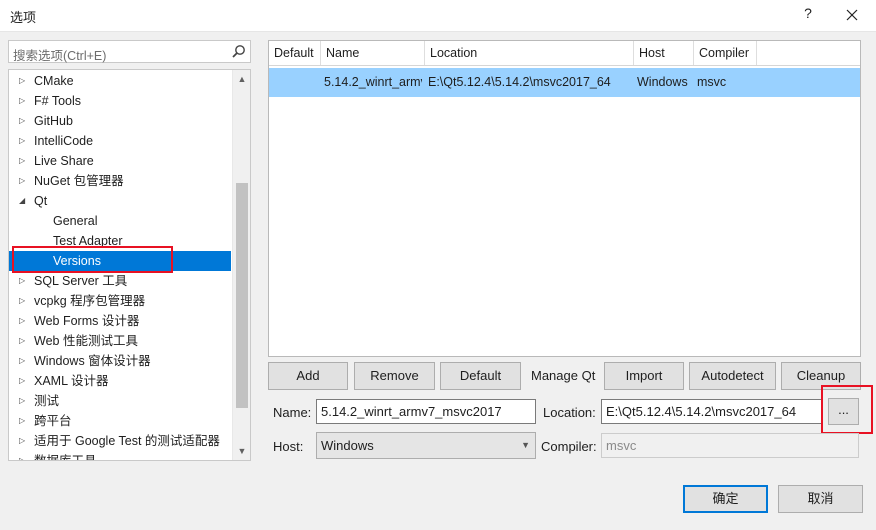  What do you see at coordinates (241, 451) in the screenshot?
I see `scroll-down-arrow-icon: ▼` at bounding box center [241, 451].